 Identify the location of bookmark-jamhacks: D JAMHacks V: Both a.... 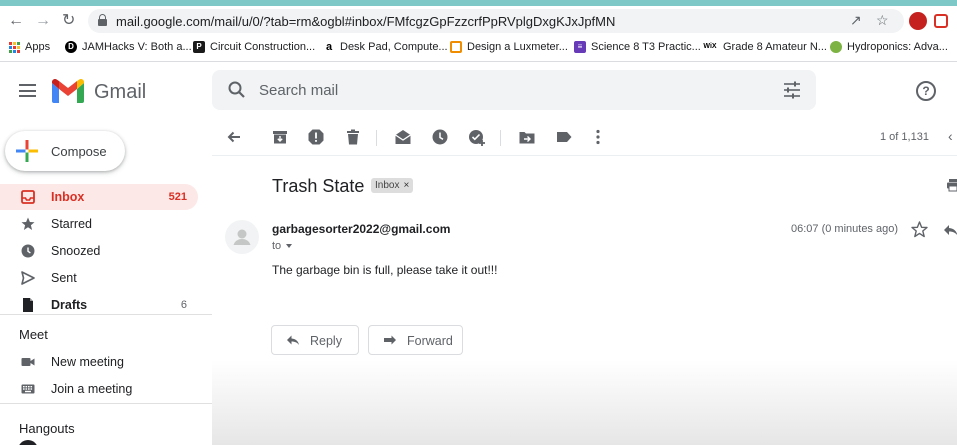
(128, 47).